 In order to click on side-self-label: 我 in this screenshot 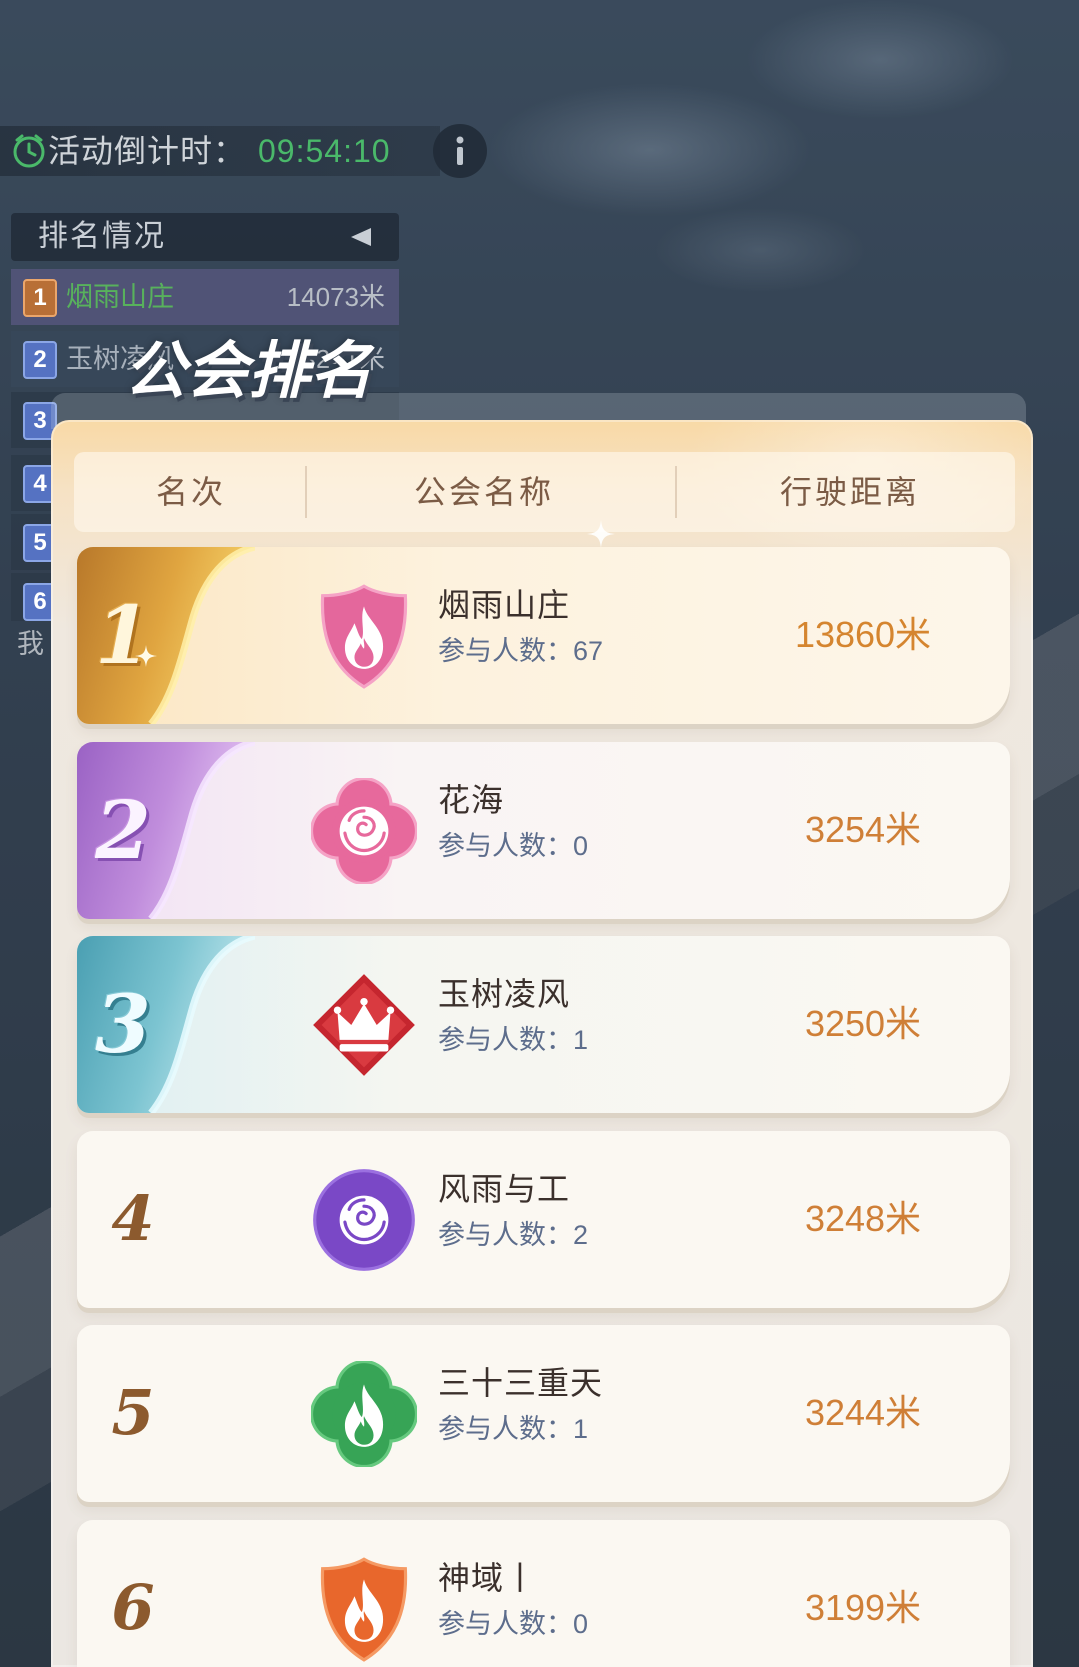, I will do `click(30, 644)`.